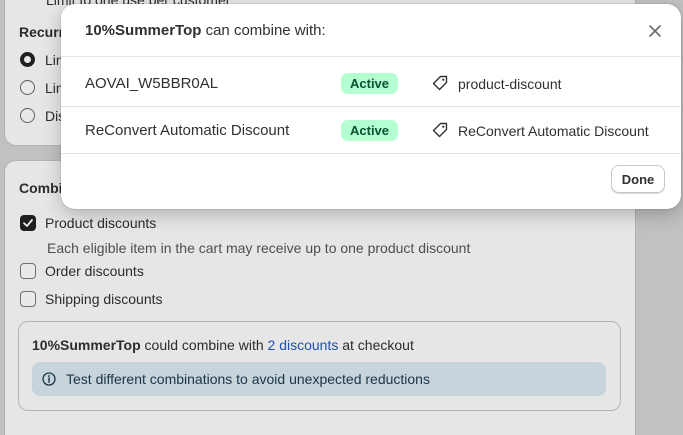 This screenshot has width=683, height=435. I want to click on discount-type-label: product-discount, so click(510, 84).